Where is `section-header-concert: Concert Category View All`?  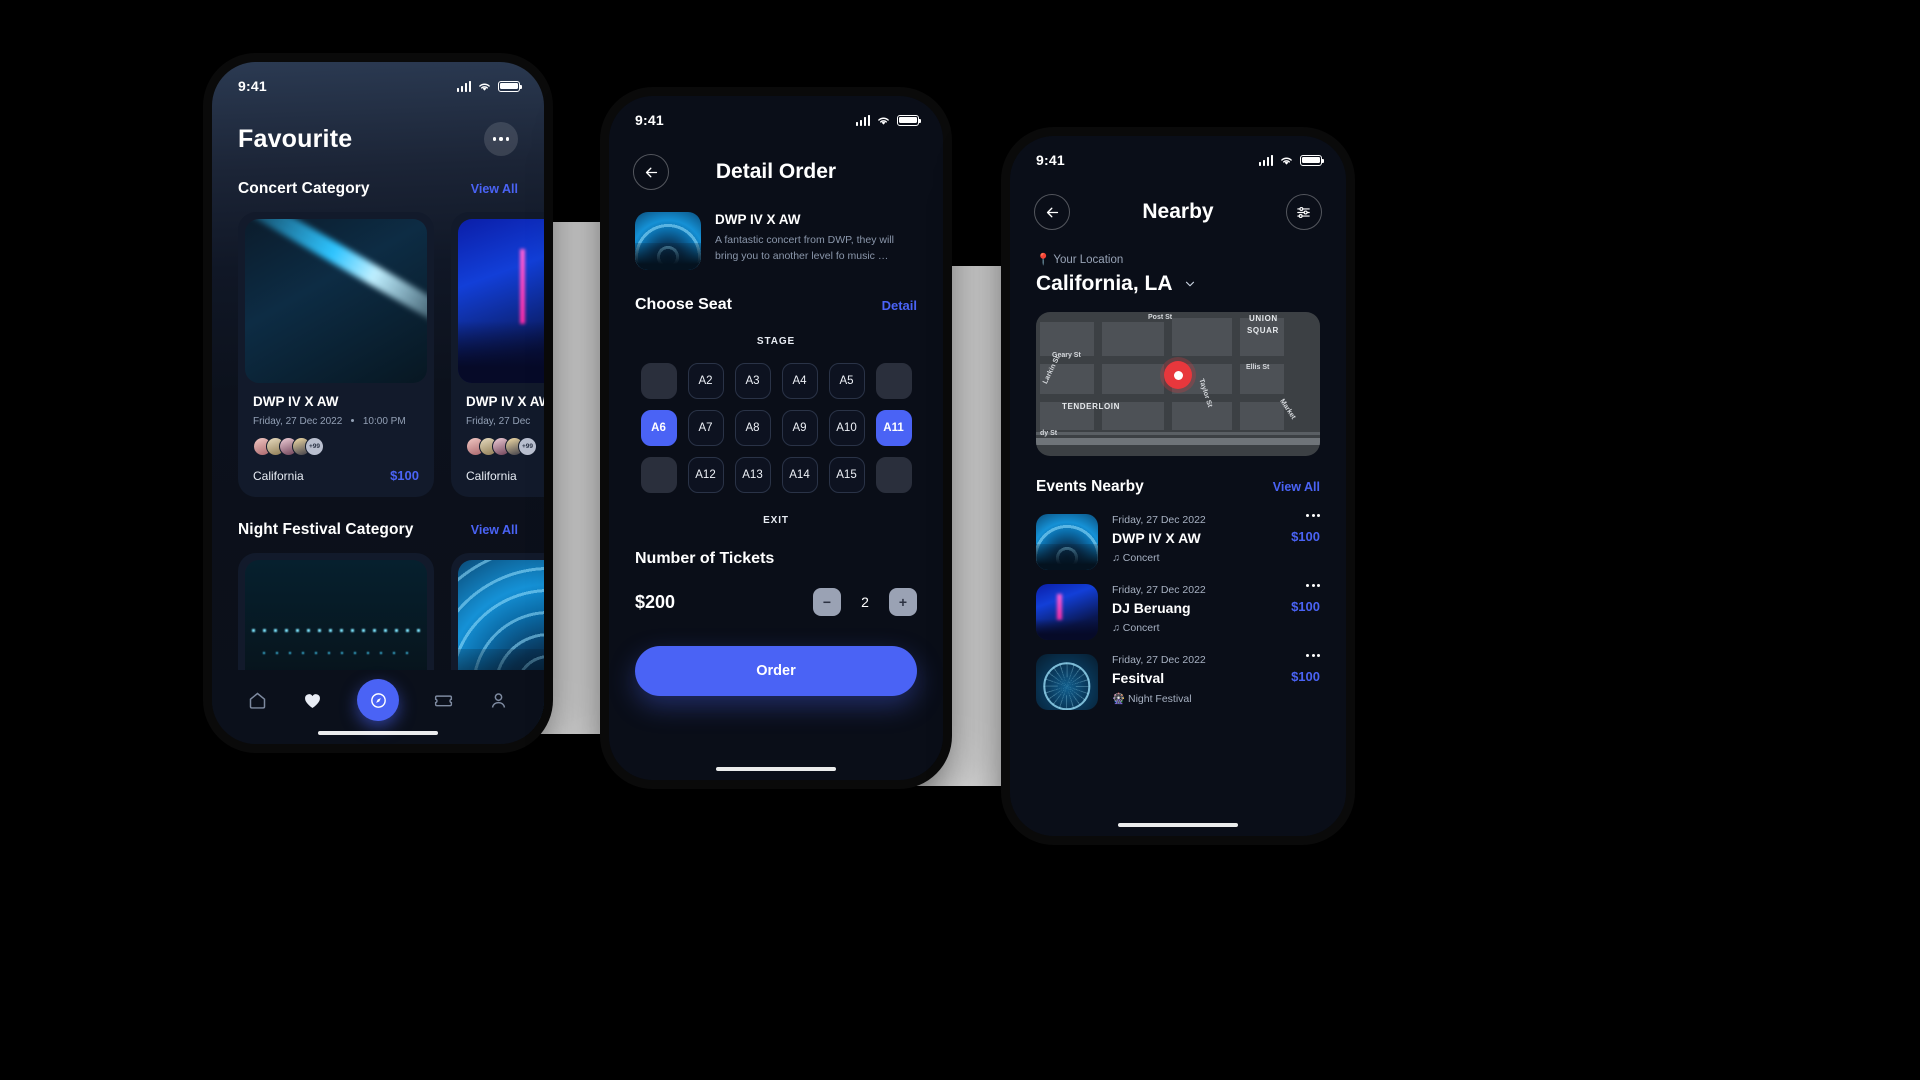
section-header-concert: Concert Category View All is located at coordinates (378, 189).